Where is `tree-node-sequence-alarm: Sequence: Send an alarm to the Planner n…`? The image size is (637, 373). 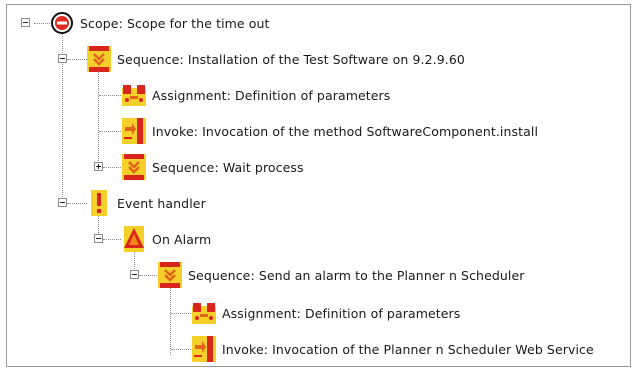
tree-node-sequence-alarm: Sequence: Send an alarm to the Planner n… is located at coordinates (341, 275).